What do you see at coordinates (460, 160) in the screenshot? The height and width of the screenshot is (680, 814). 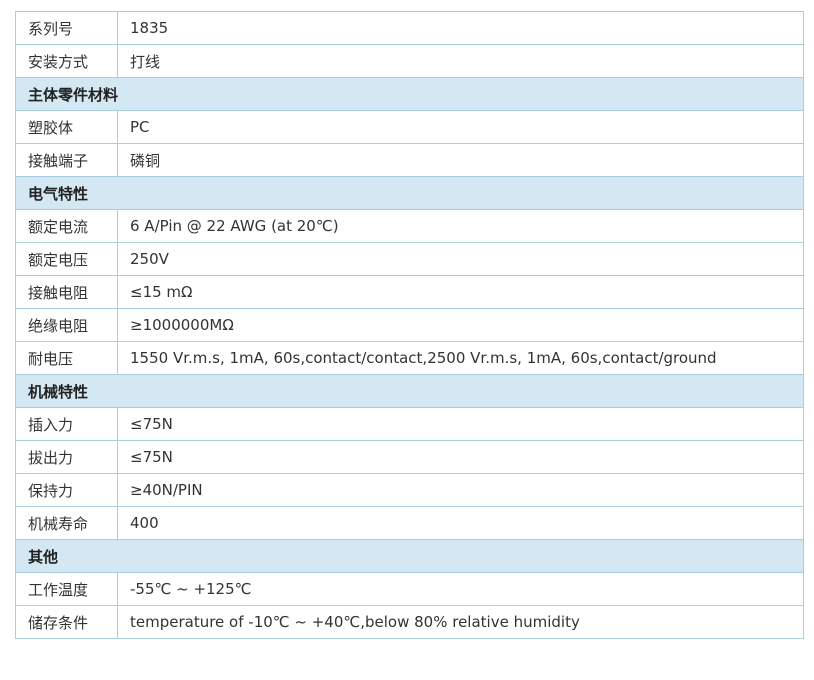 I see `spec-value: 磷铜` at bounding box center [460, 160].